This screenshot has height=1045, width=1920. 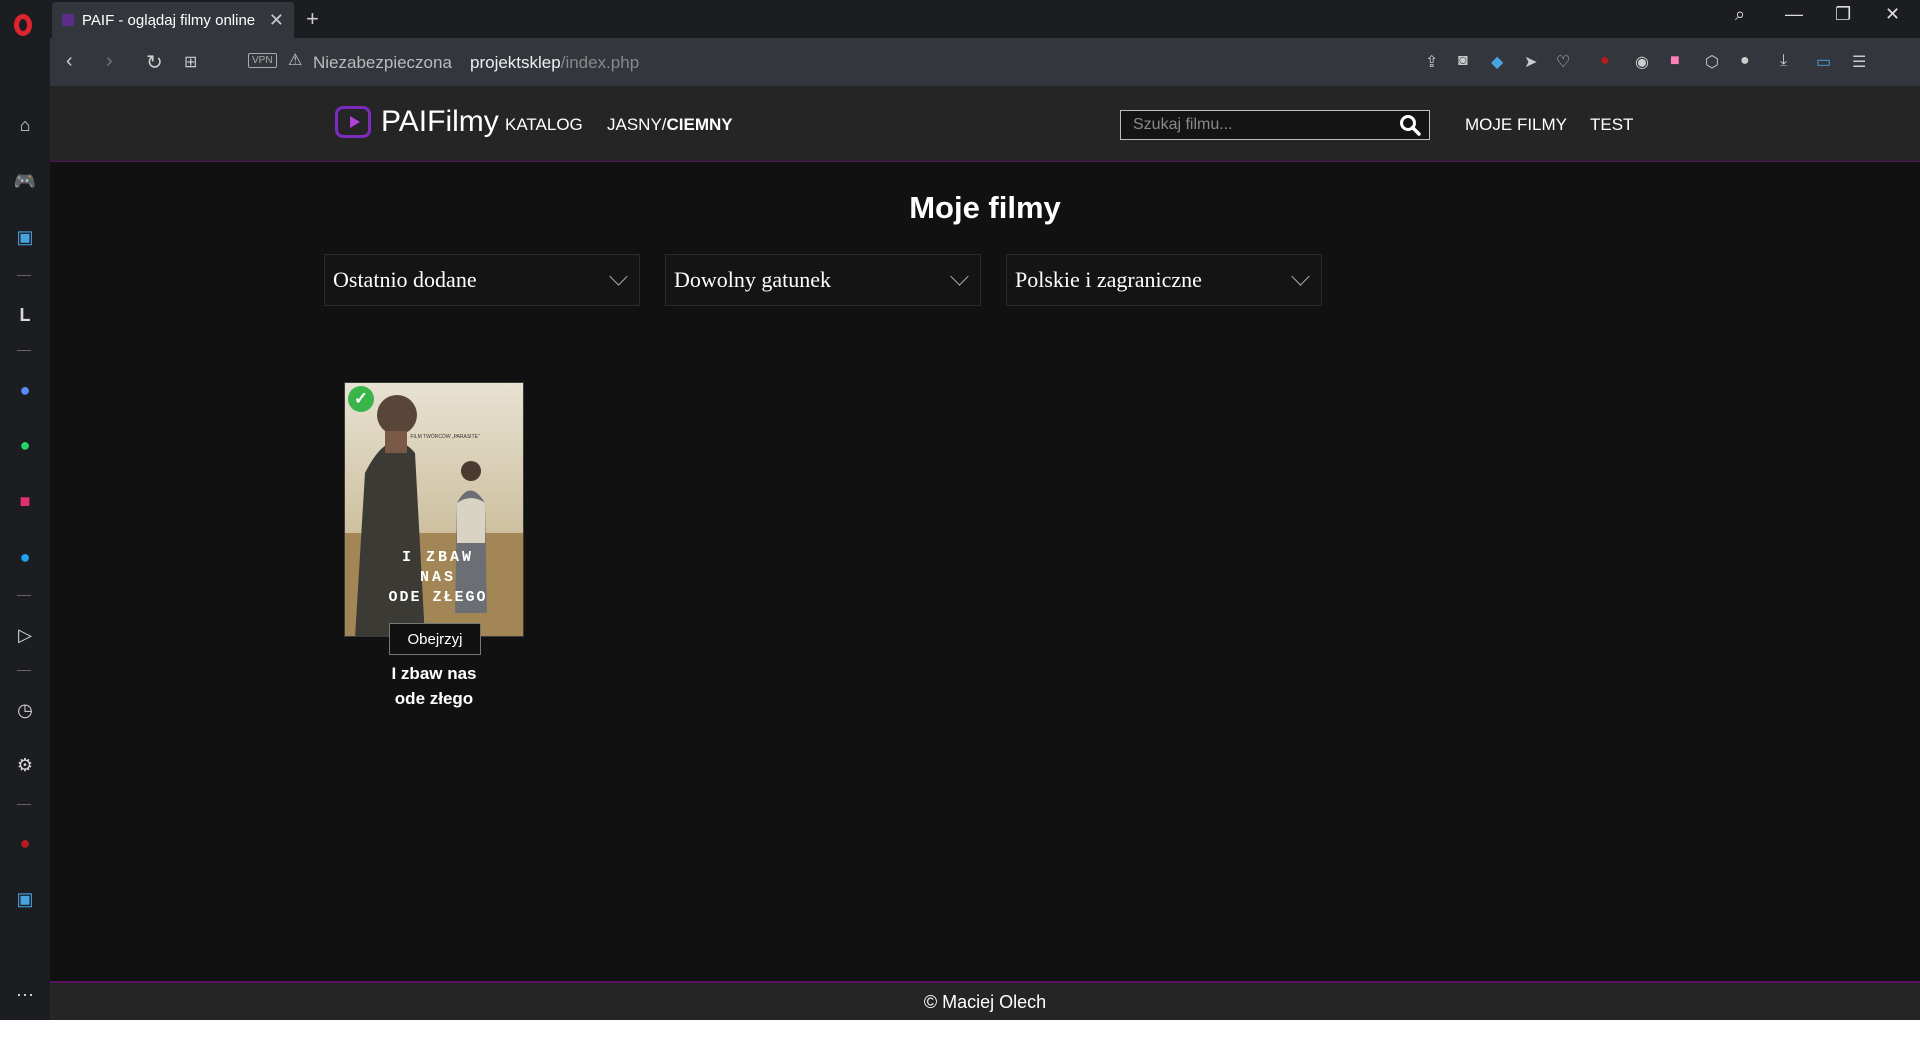 I want to click on origin-select: Polskie i zagraniczne, so click(x=1164, y=280).